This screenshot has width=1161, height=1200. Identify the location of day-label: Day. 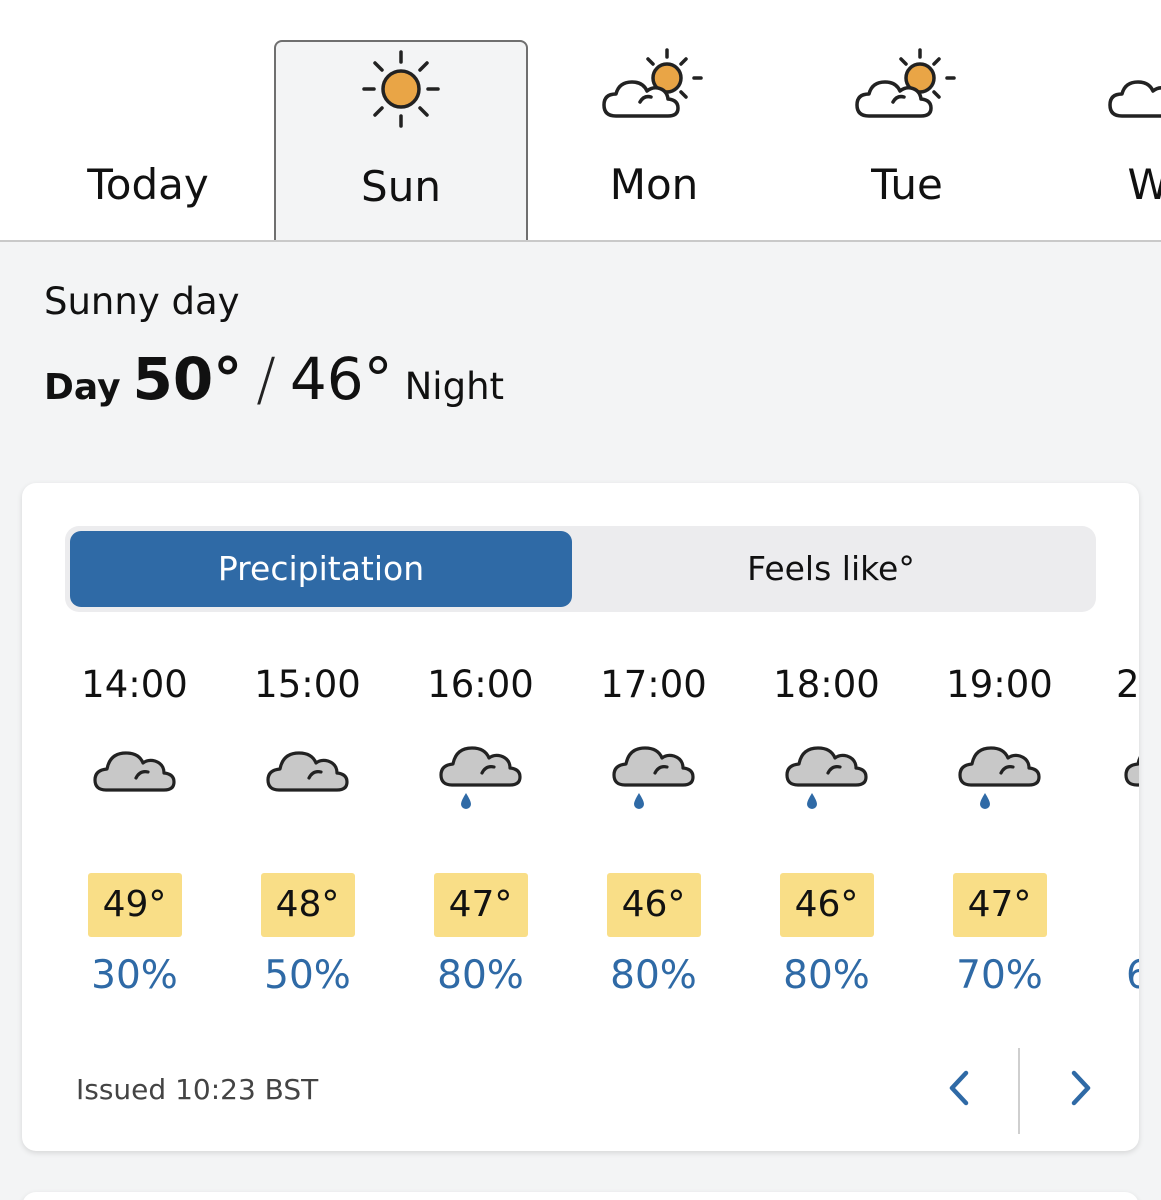
(82, 387).